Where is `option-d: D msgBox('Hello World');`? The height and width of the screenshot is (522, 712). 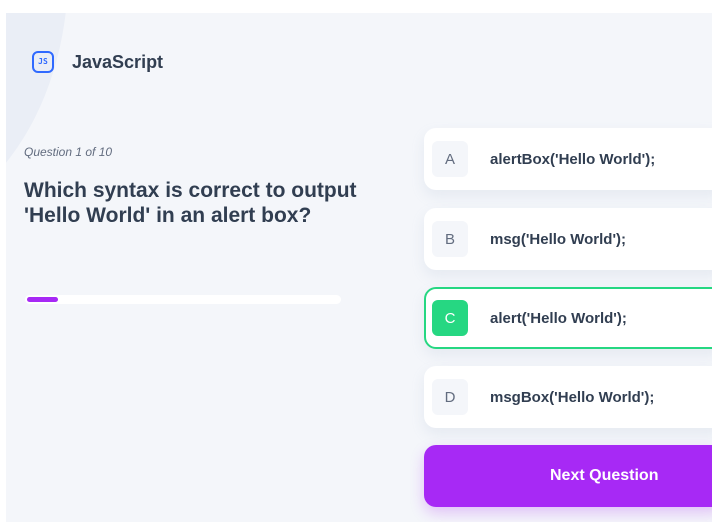
option-d: D msgBox('Hello World'); is located at coordinates (568, 397).